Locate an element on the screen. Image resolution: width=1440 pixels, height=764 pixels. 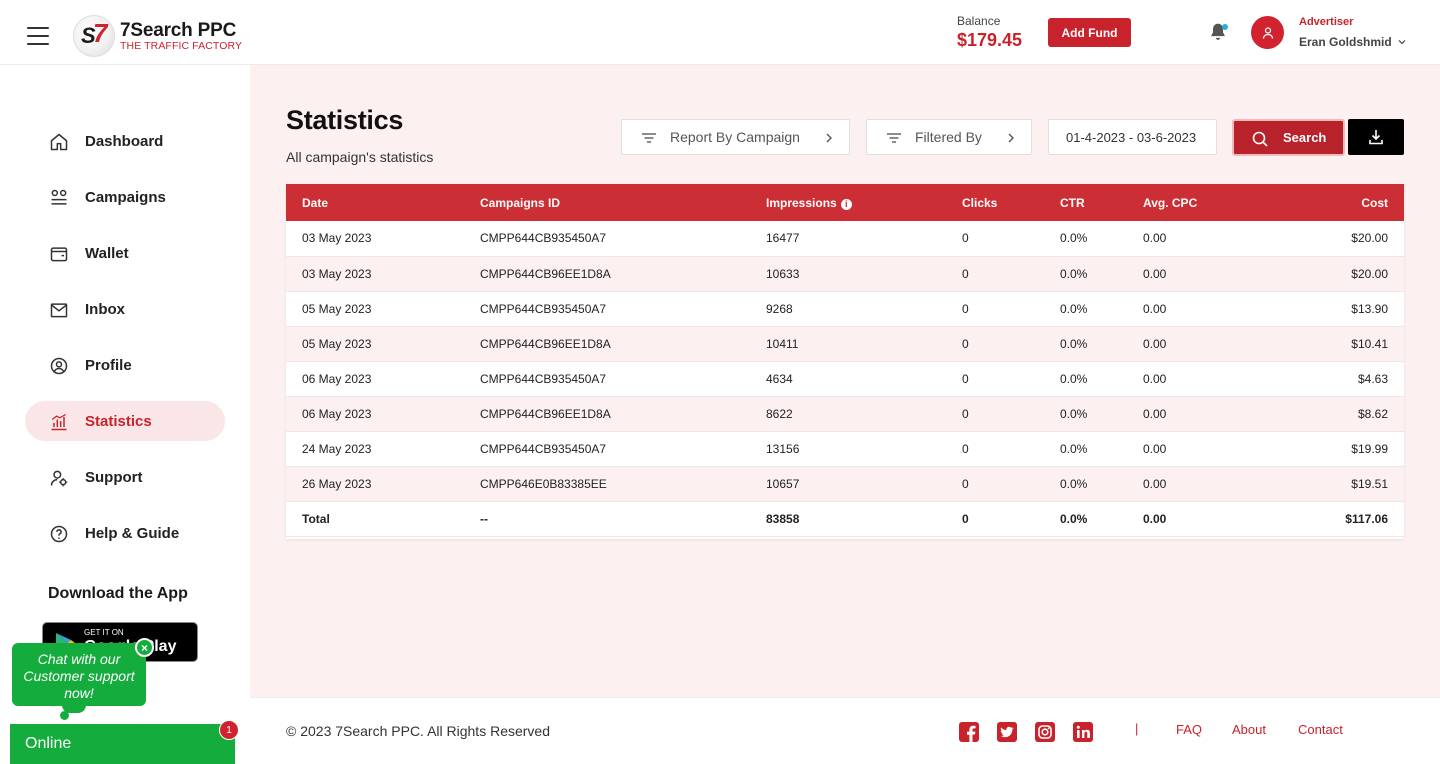
cell-total-avg-cpc: 0.00 is located at coordinates (1233, 519).